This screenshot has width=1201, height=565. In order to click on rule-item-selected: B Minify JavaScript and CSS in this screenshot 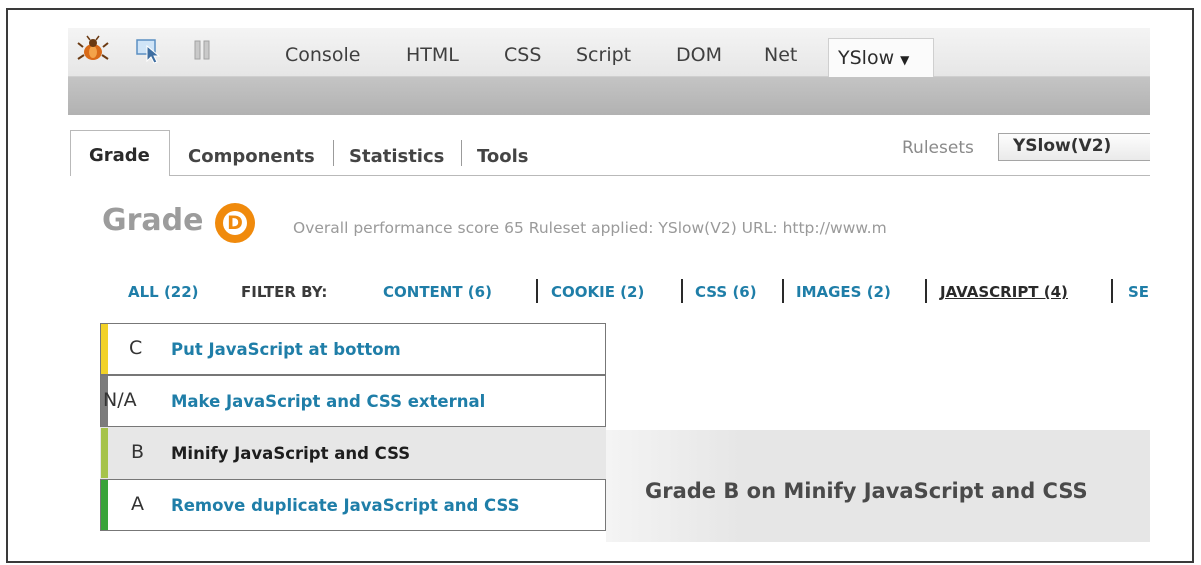, I will do `click(353, 453)`.